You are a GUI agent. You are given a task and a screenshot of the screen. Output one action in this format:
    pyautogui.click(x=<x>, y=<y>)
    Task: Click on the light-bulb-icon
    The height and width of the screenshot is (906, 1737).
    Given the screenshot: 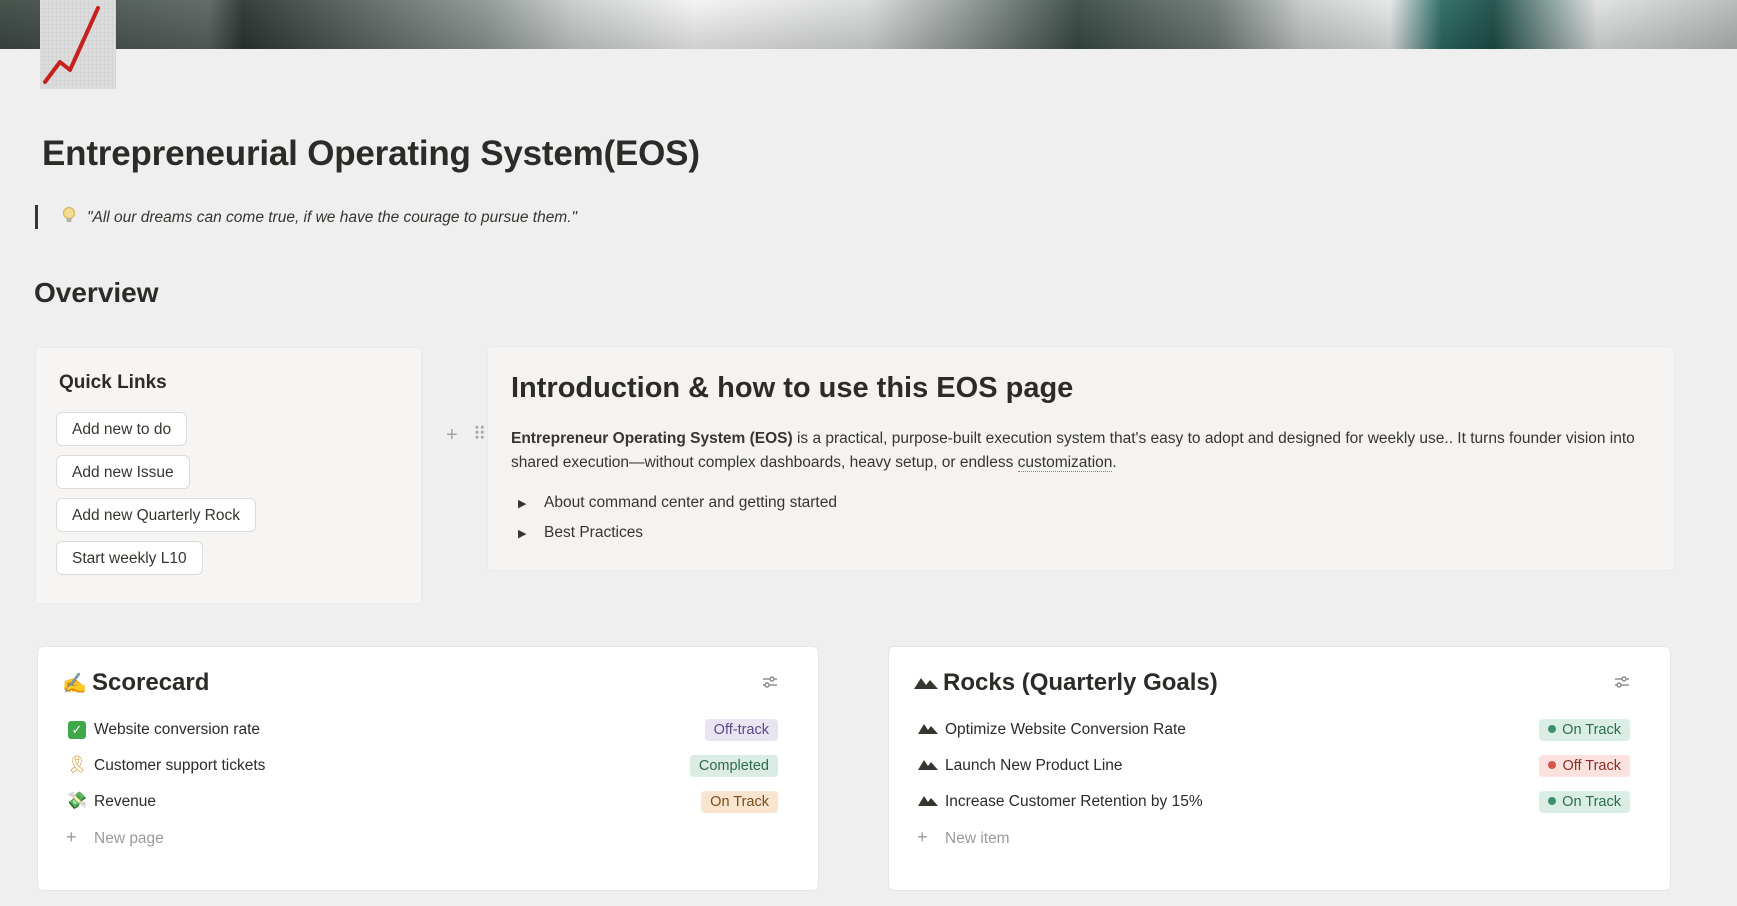 What is the action you would take?
    pyautogui.click(x=69, y=217)
    